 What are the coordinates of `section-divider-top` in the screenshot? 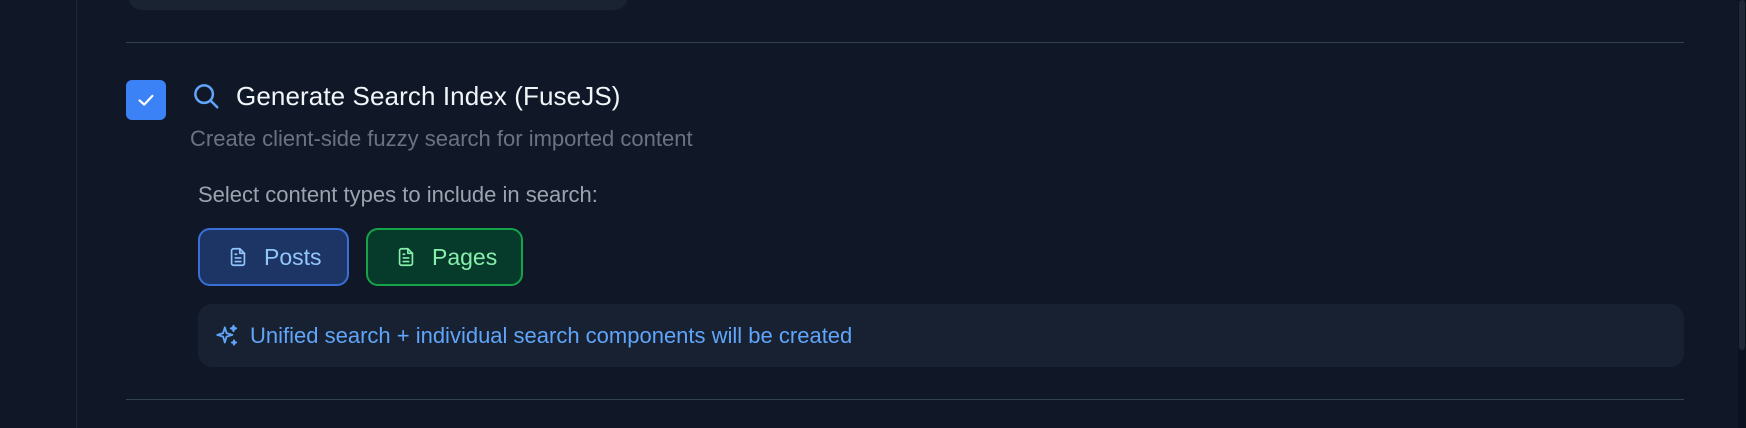 It's located at (905, 42).